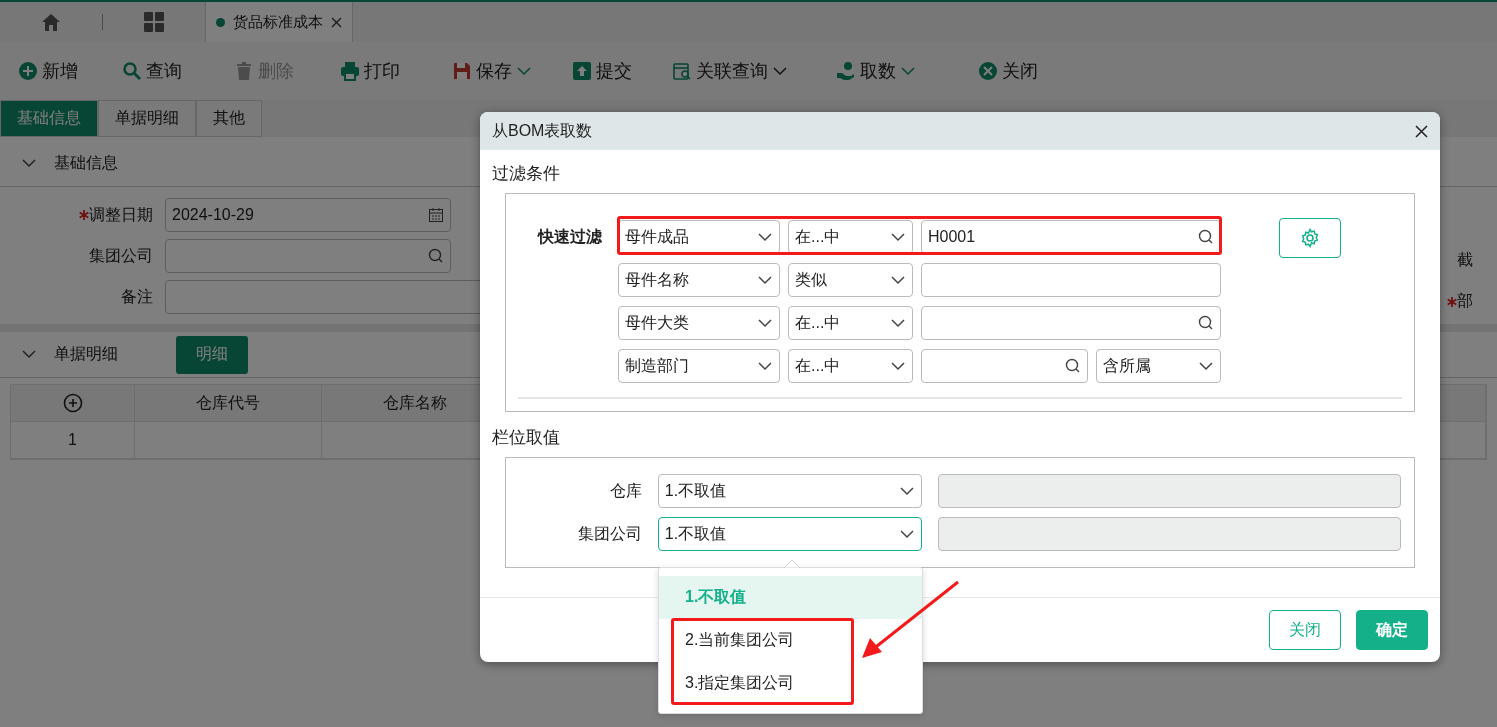 The image size is (1497, 727). What do you see at coordinates (76, 215) in the screenshot?
I see `field-label: 调整日期` at bounding box center [76, 215].